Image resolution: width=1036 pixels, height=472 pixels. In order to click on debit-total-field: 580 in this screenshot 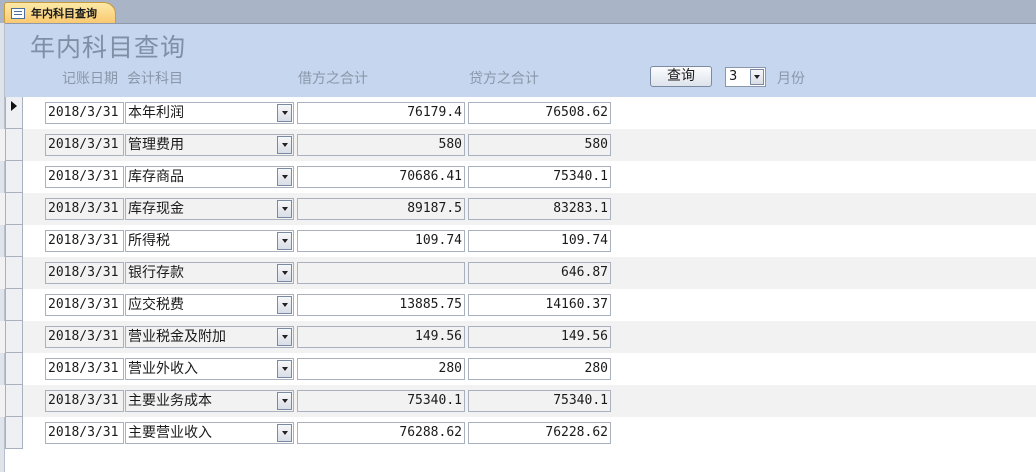, I will do `click(381, 145)`.